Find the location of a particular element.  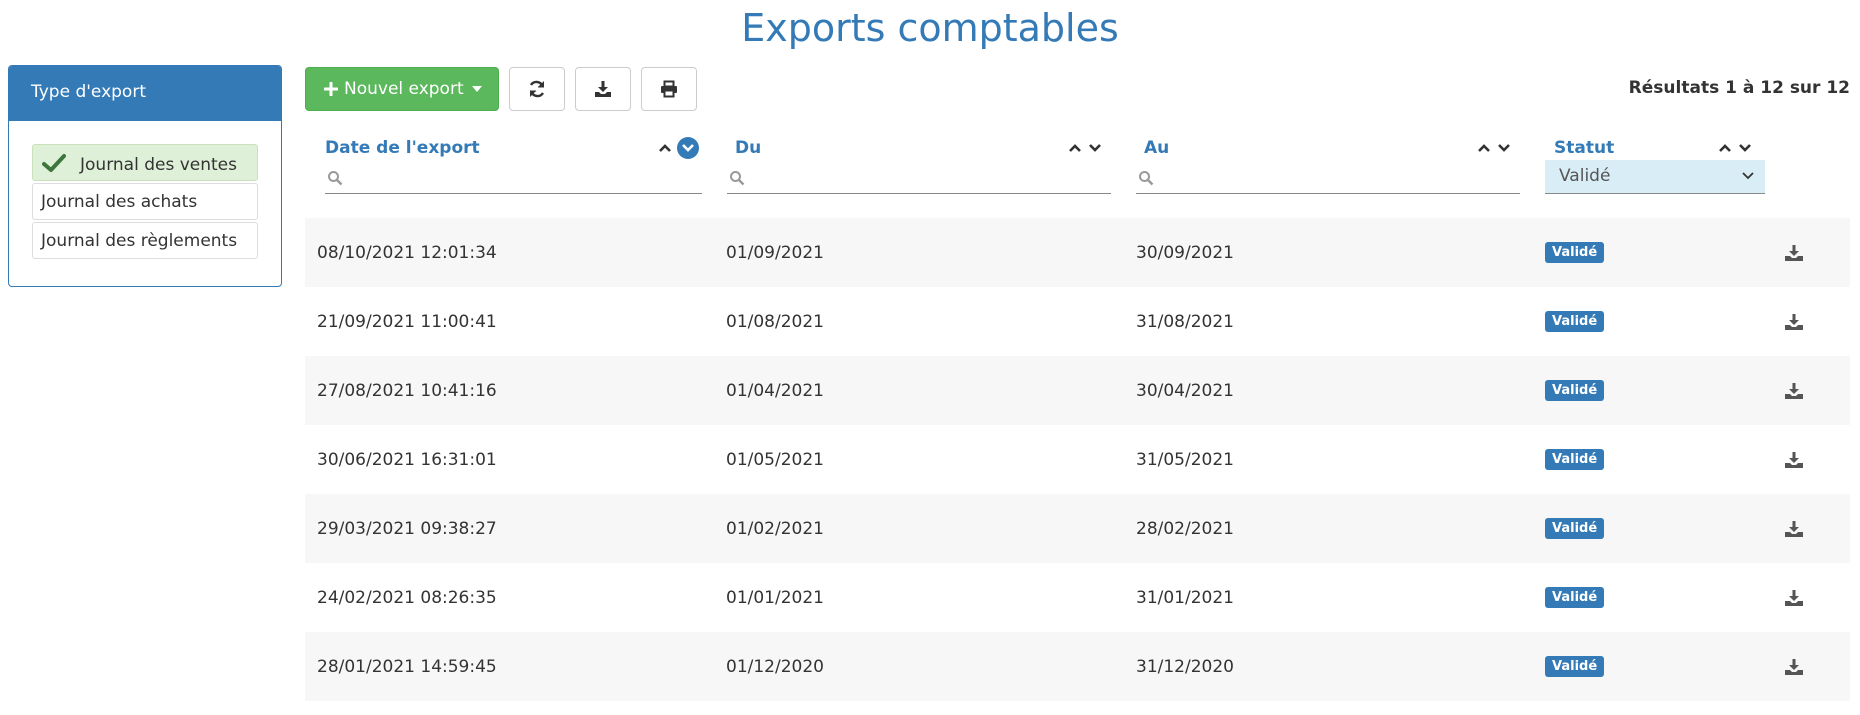

cell-export-date: 24/02/2021 08:26:35 is located at coordinates (407, 597).